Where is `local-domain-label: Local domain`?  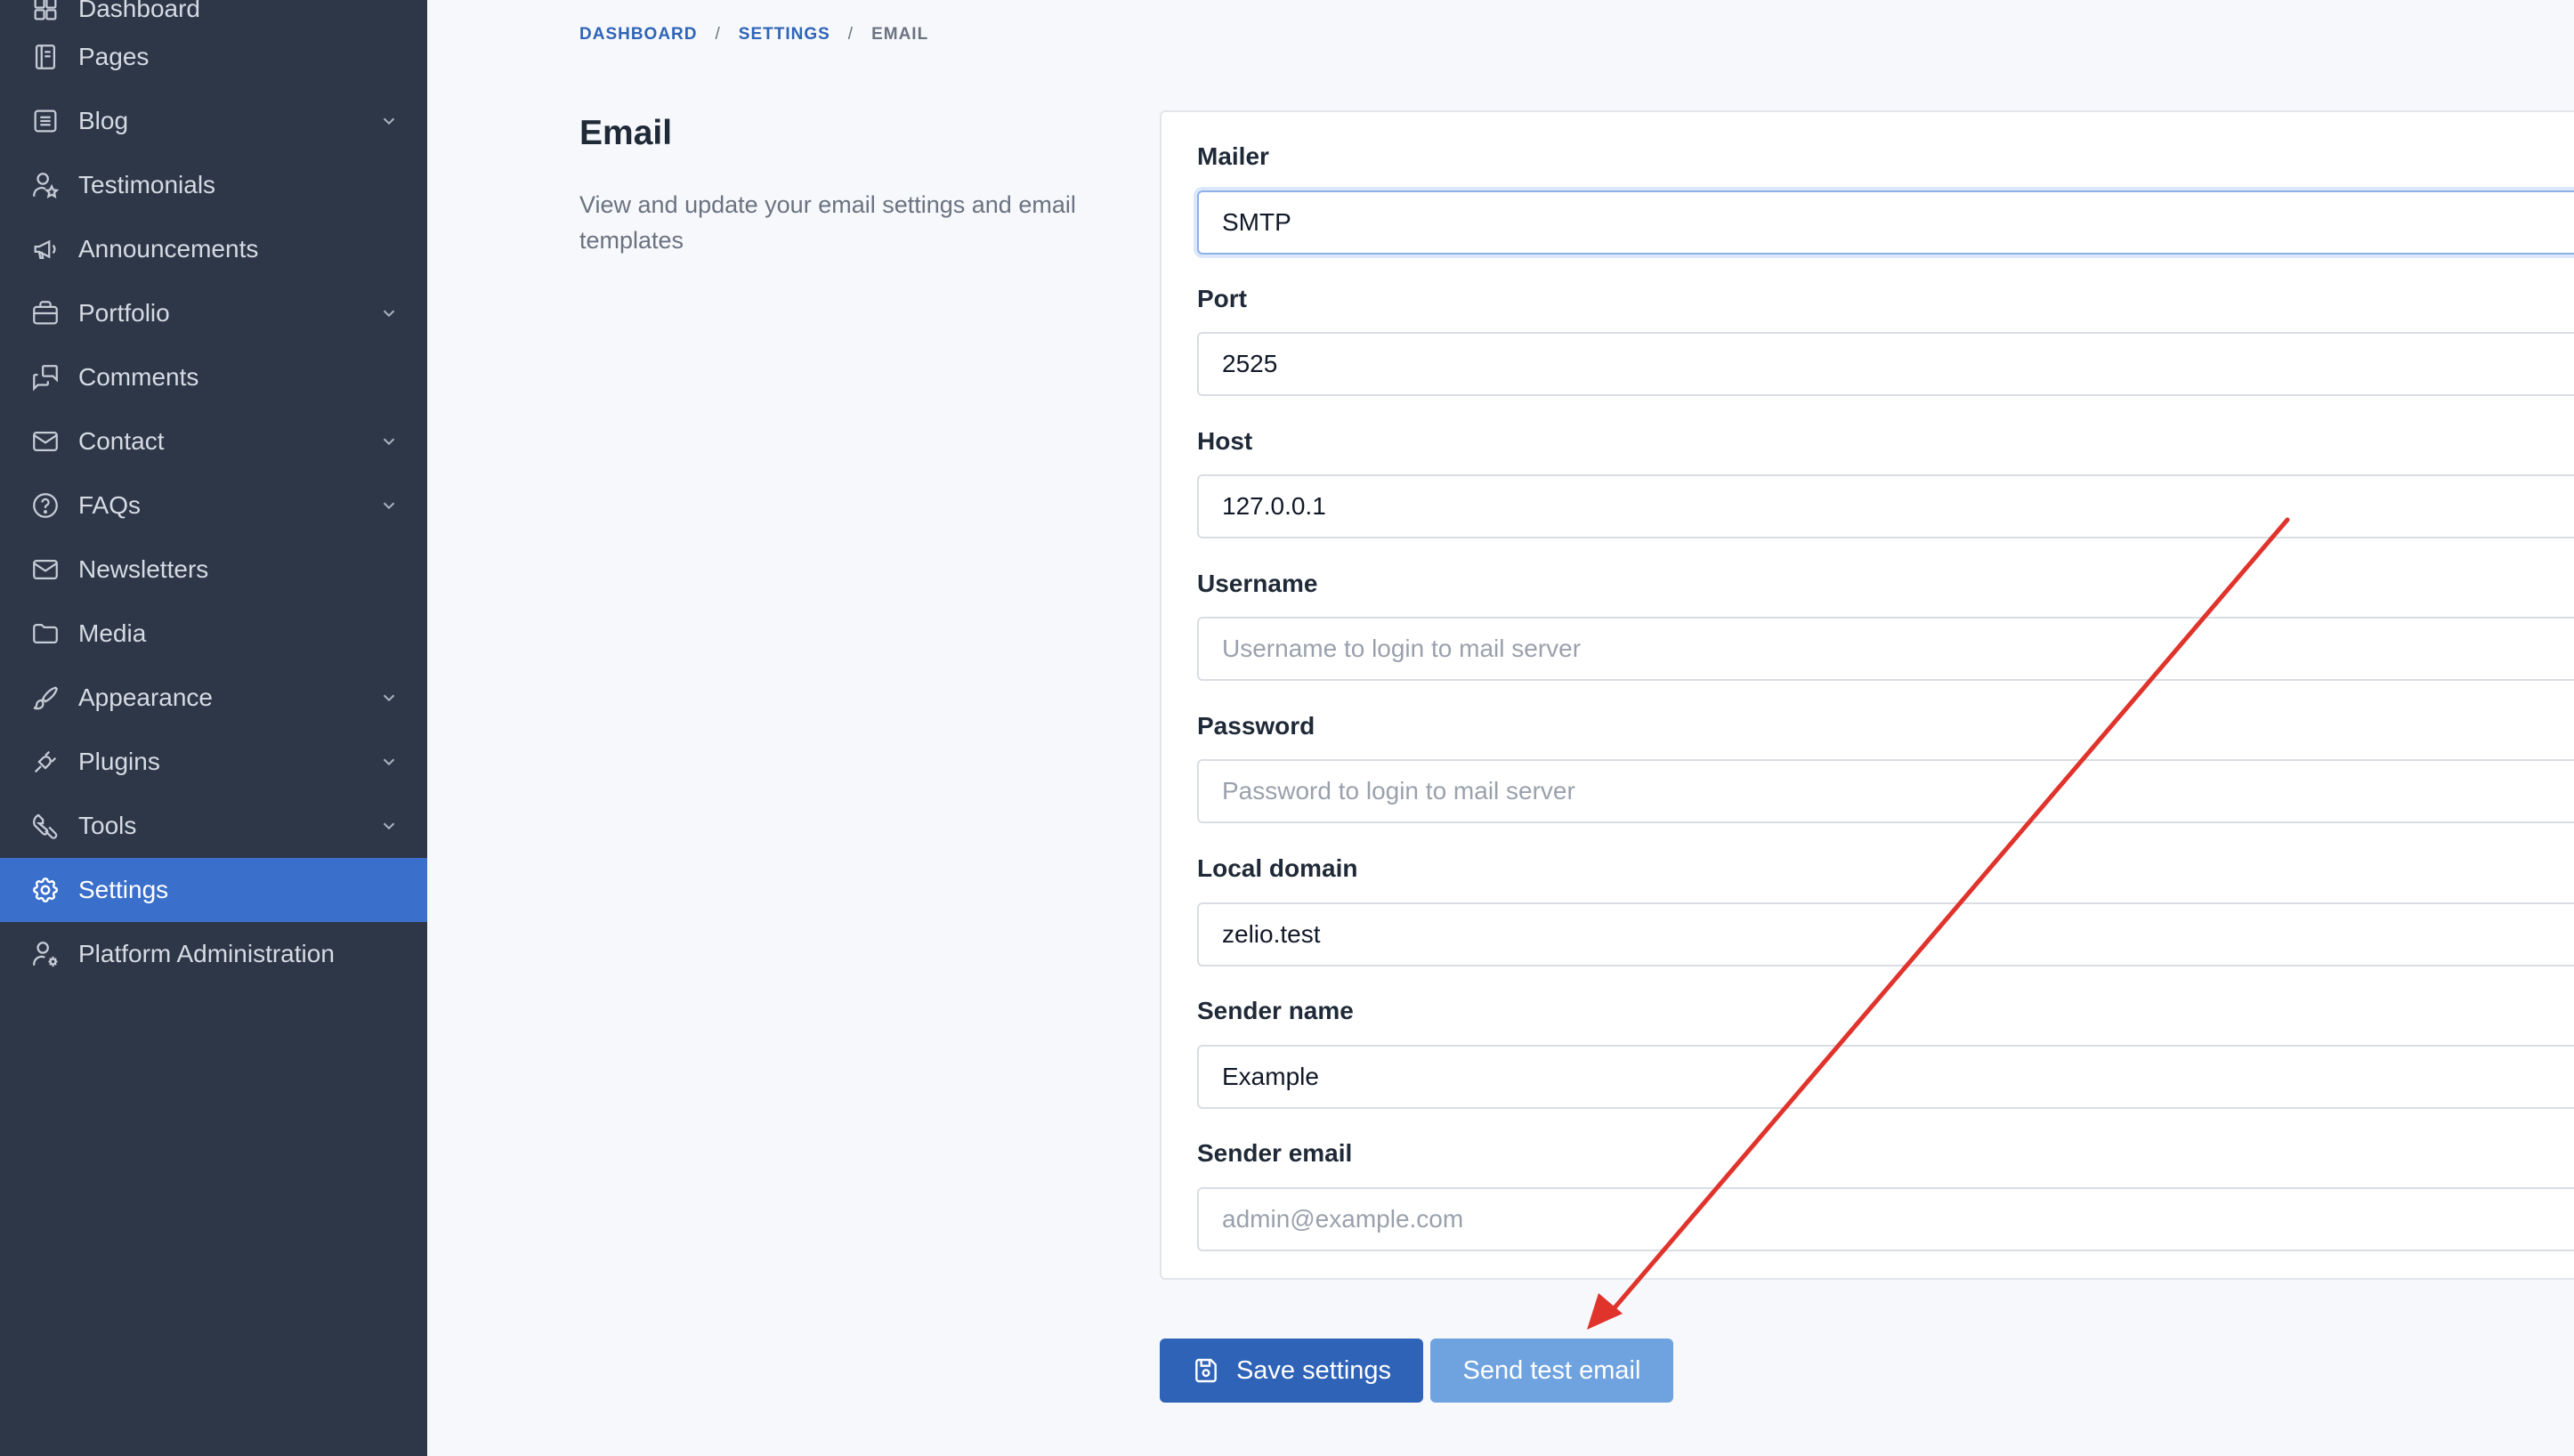 local-domain-label: Local domain is located at coordinates (1277, 868).